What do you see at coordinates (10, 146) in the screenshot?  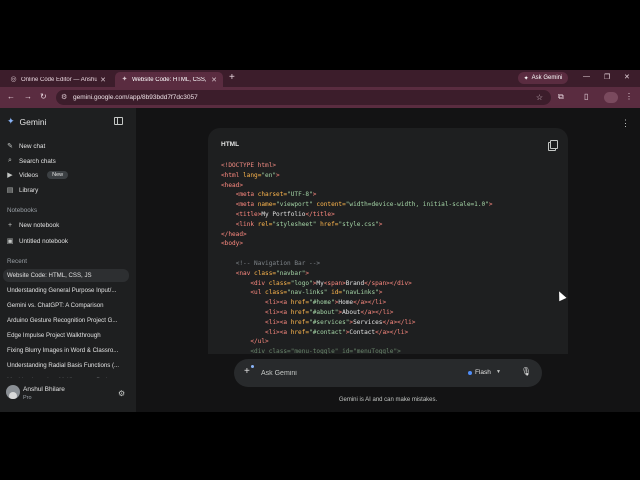 I see `pencil-icon: ✎` at bounding box center [10, 146].